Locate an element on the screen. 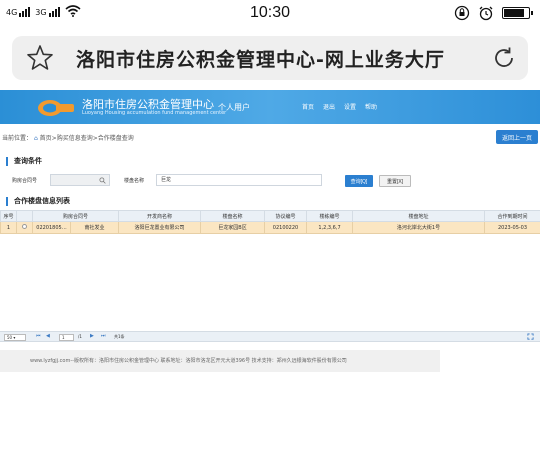 The width and height of the screenshot is (540, 469). cell-expiry: 2023-05-03 is located at coordinates (512, 227).